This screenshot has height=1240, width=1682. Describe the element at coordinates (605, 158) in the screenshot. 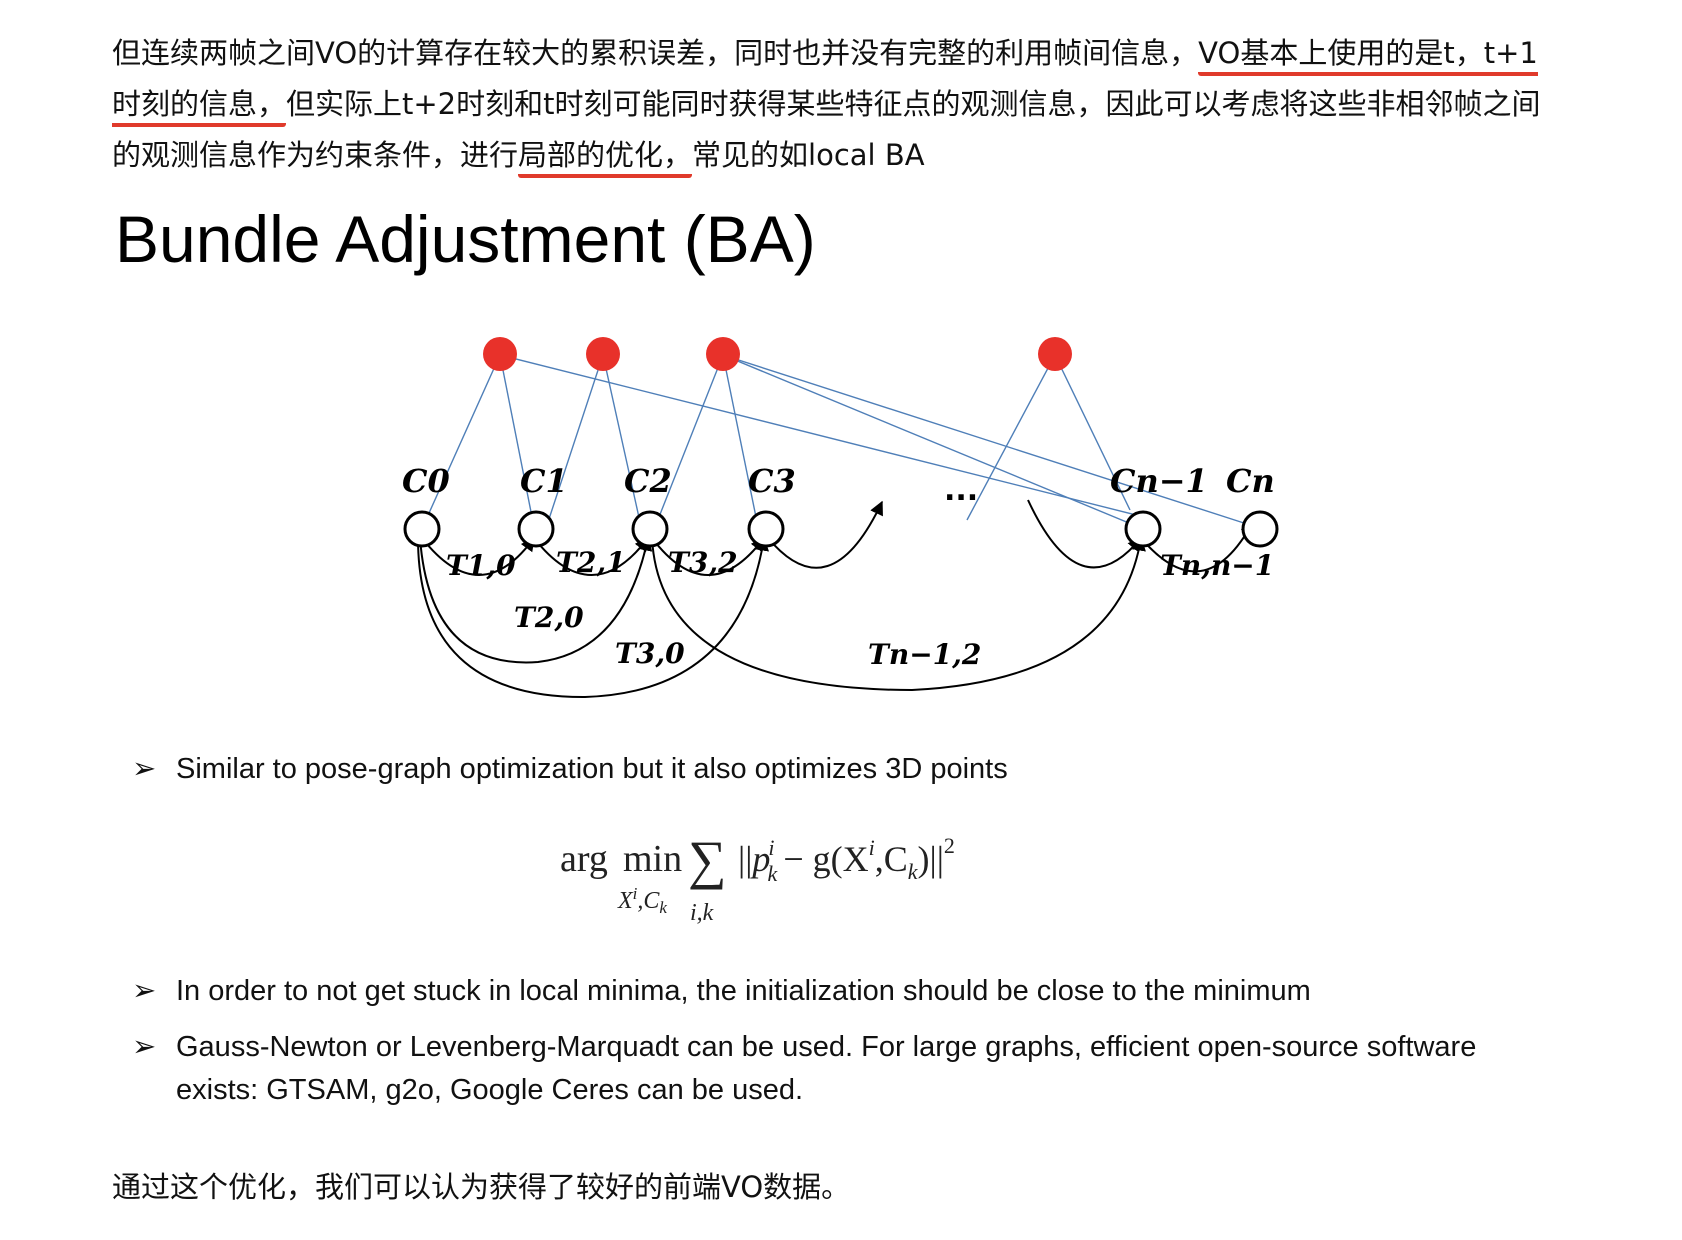

I see `underlined-phrase-2: 局部的优化，` at that location.